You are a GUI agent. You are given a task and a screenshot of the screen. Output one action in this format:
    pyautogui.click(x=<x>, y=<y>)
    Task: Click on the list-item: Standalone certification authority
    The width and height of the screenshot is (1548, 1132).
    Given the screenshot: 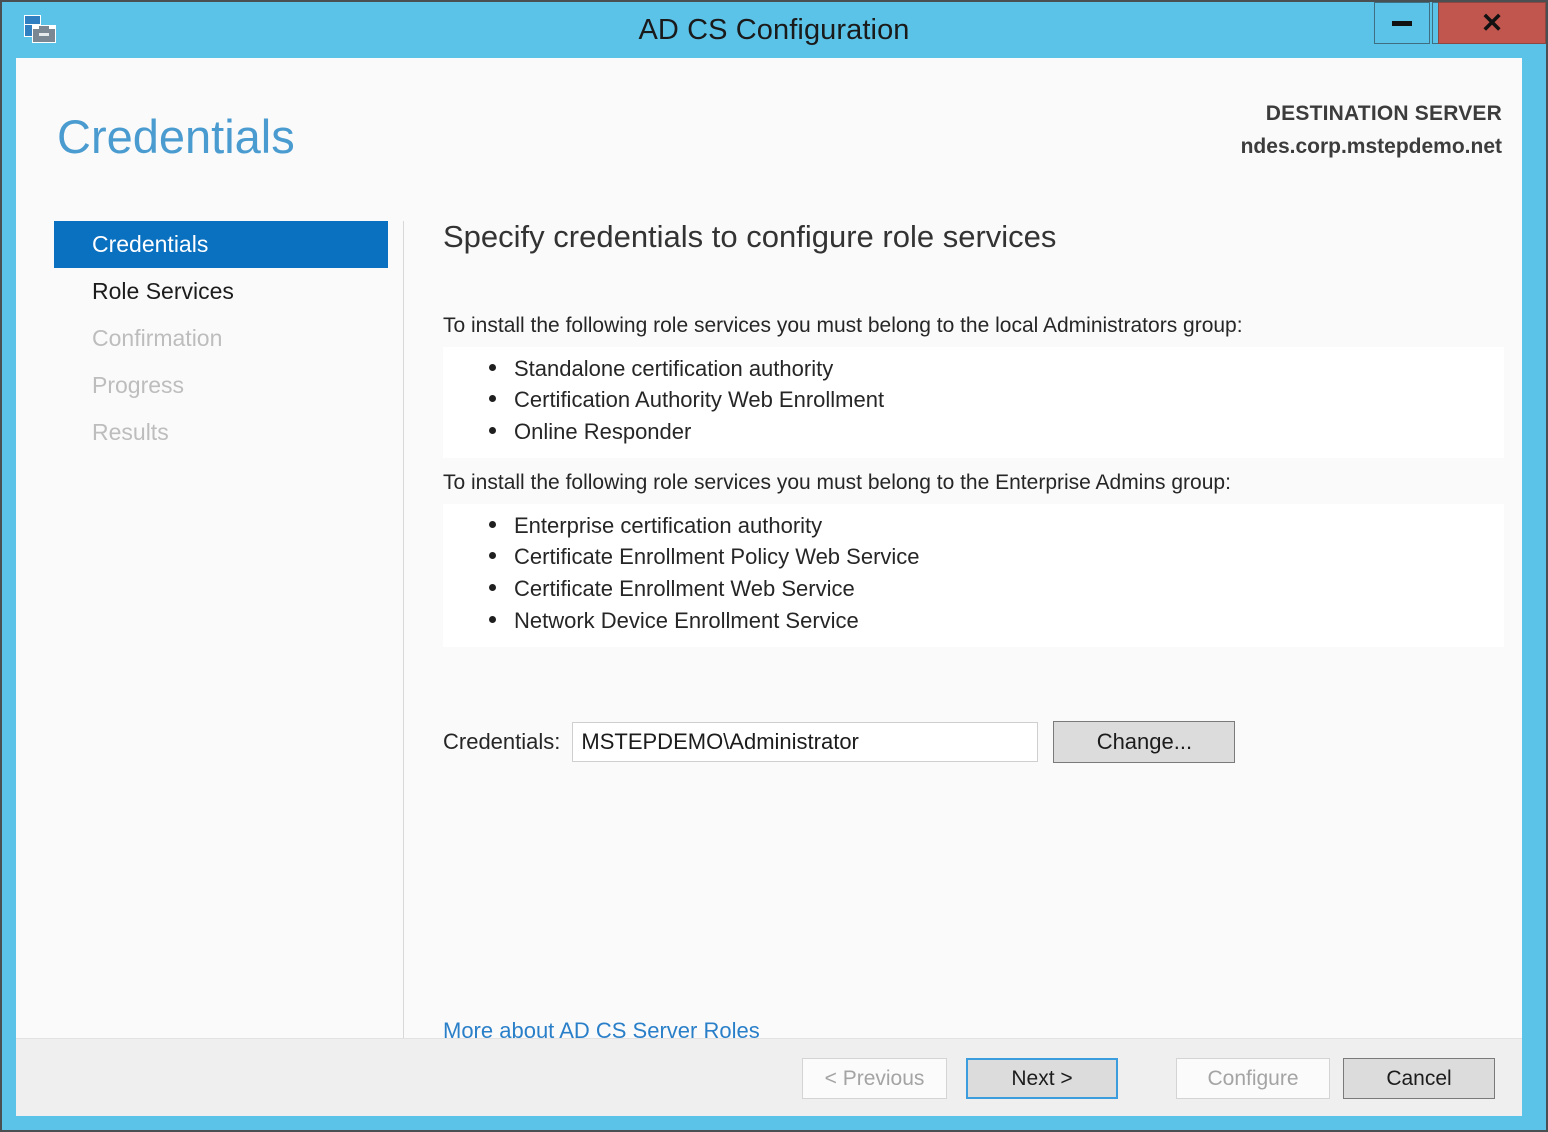 What is the action you would take?
    pyautogui.click(x=973, y=369)
    